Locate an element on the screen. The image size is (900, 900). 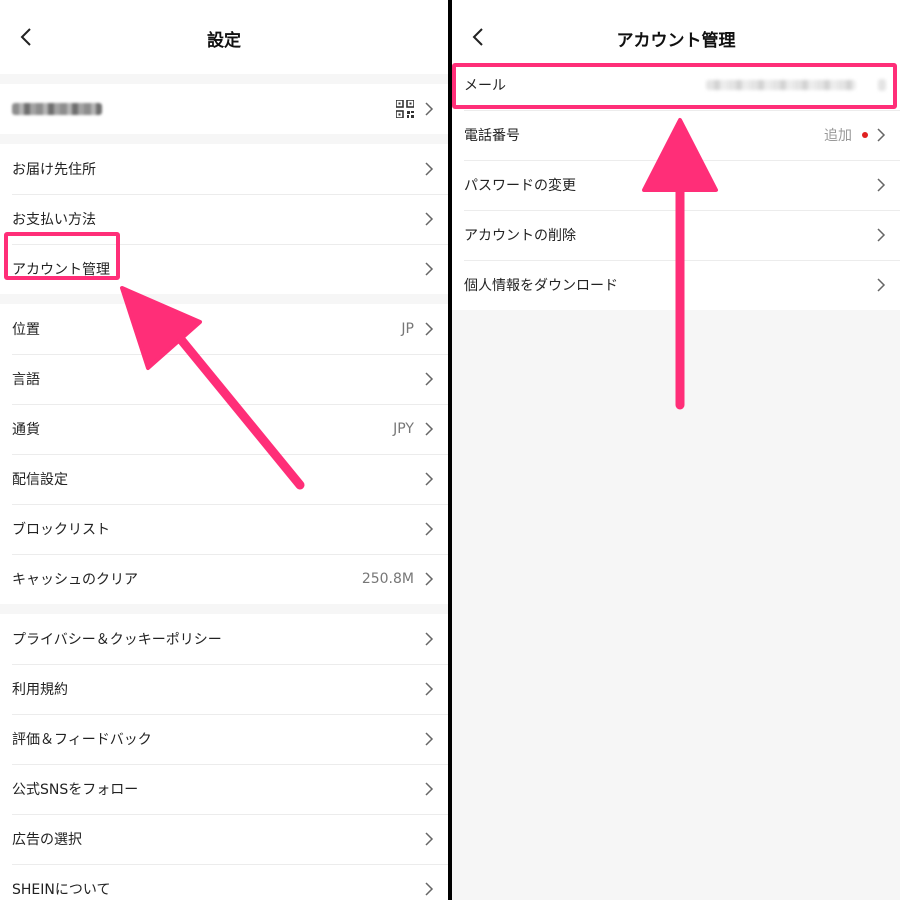
account-row-label: アカウントの削除 is located at coordinates (520, 236).